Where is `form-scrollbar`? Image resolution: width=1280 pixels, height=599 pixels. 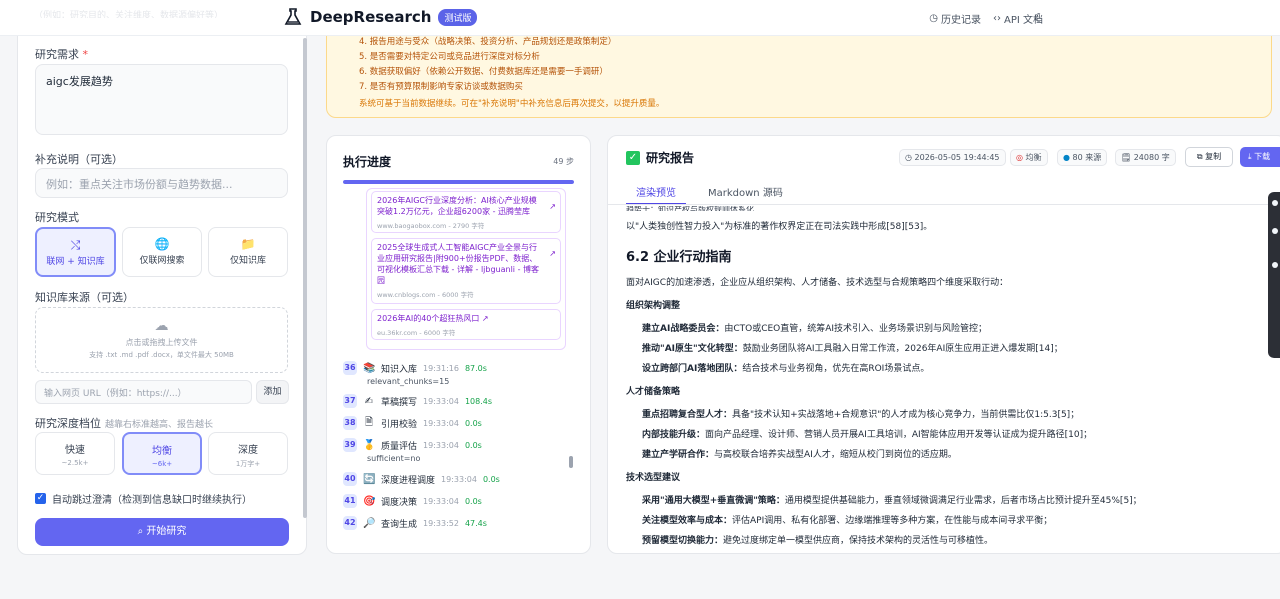
form-scrollbar is located at coordinates (305, 278).